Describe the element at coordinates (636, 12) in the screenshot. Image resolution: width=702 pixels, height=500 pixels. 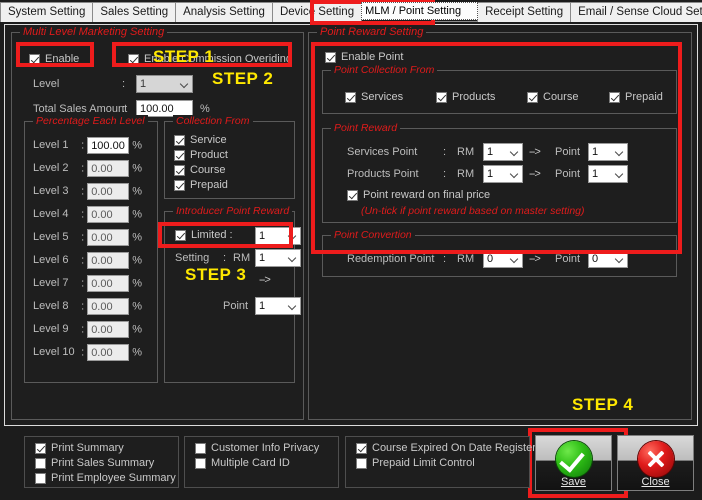
I see `tab-email-sense-cloud-setting: Email / Sense Cloud Setting` at that location.